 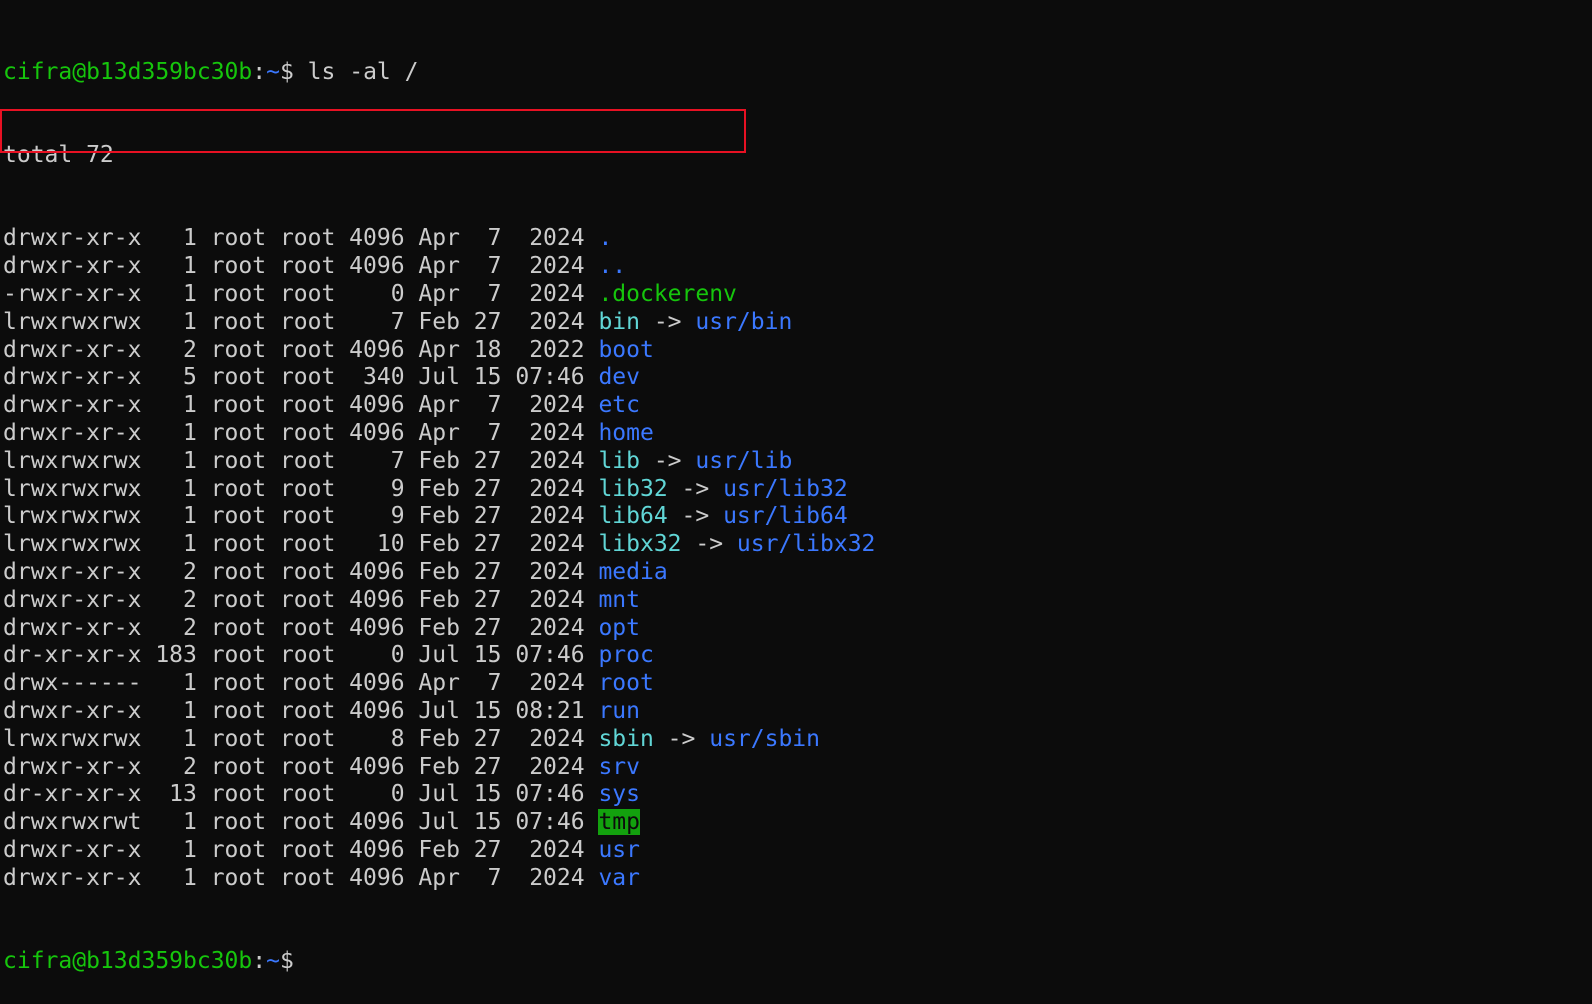 I want to click on prompt-line-current: cifra@b13d359bc30b:~$, so click(x=795, y=962).